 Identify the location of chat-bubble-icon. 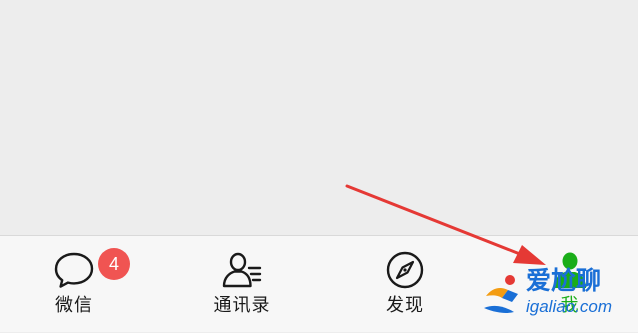
(74, 270).